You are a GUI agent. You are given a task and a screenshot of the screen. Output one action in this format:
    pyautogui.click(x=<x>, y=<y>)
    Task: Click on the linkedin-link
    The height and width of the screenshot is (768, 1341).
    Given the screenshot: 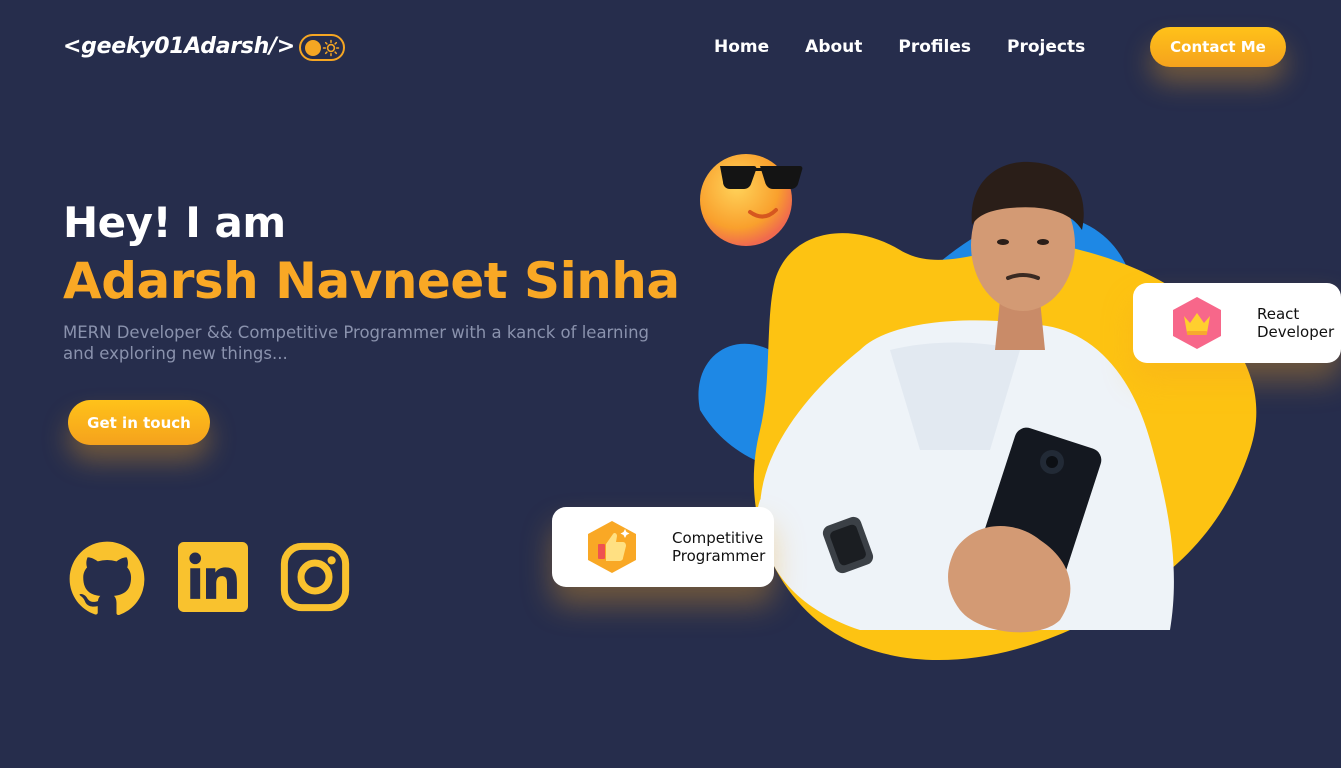 What is the action you would take?
    pyautogui.click(x=213, y=579)
    